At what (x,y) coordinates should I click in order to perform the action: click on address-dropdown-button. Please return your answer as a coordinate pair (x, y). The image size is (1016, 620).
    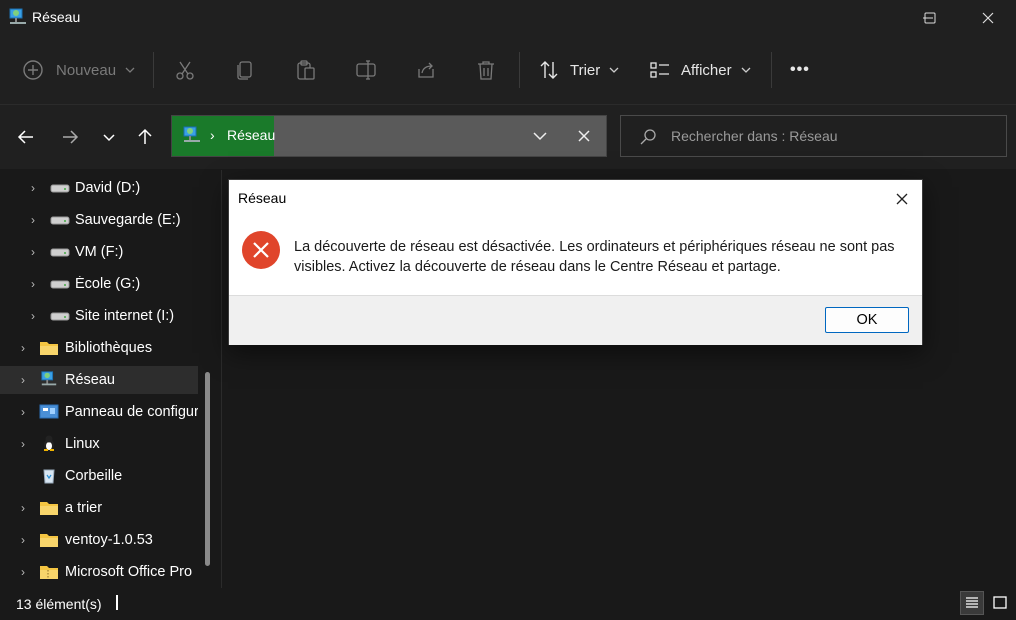
    Looking at the image, I should click on (540, 138).